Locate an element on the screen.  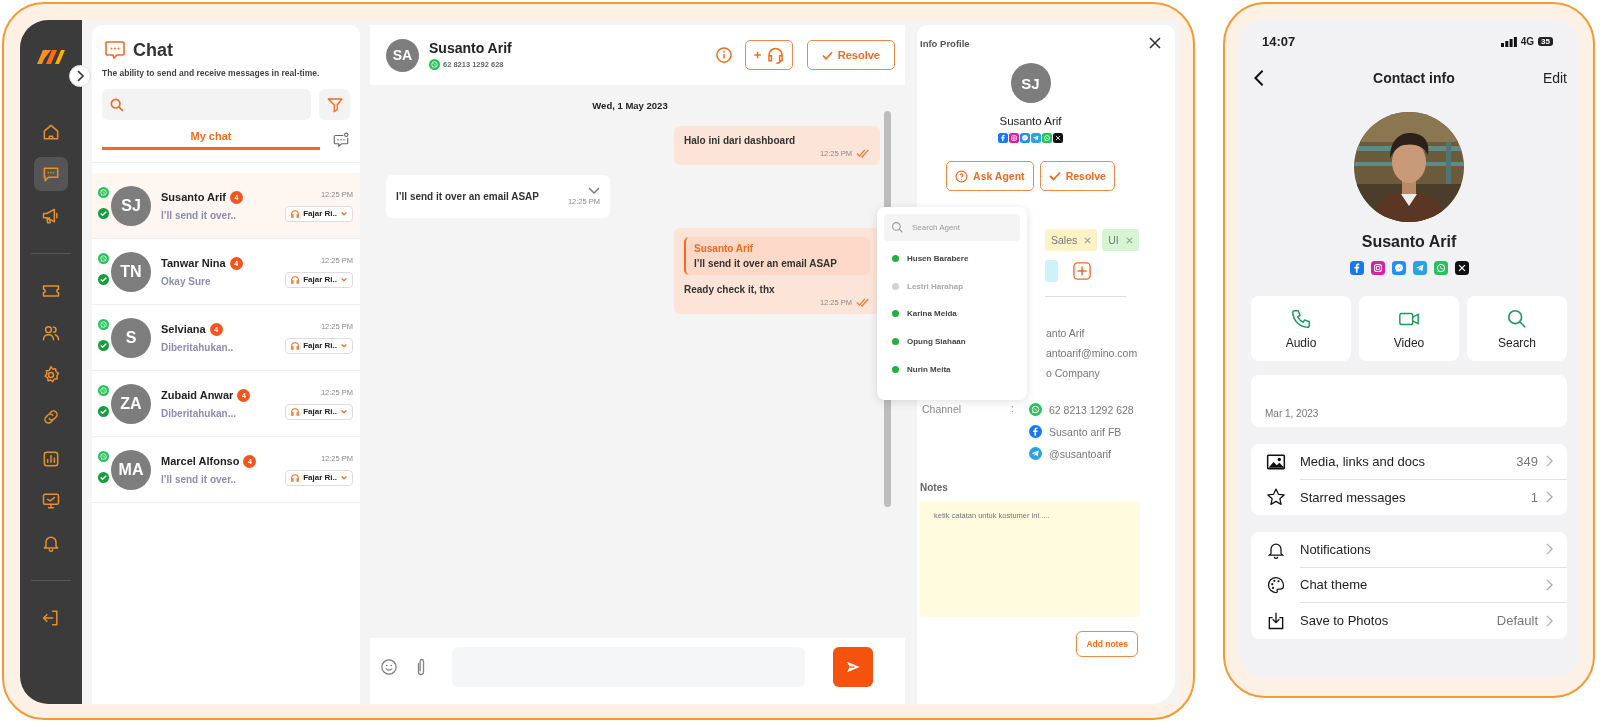
avatar: SJ is located at coordinates (1030, 83).